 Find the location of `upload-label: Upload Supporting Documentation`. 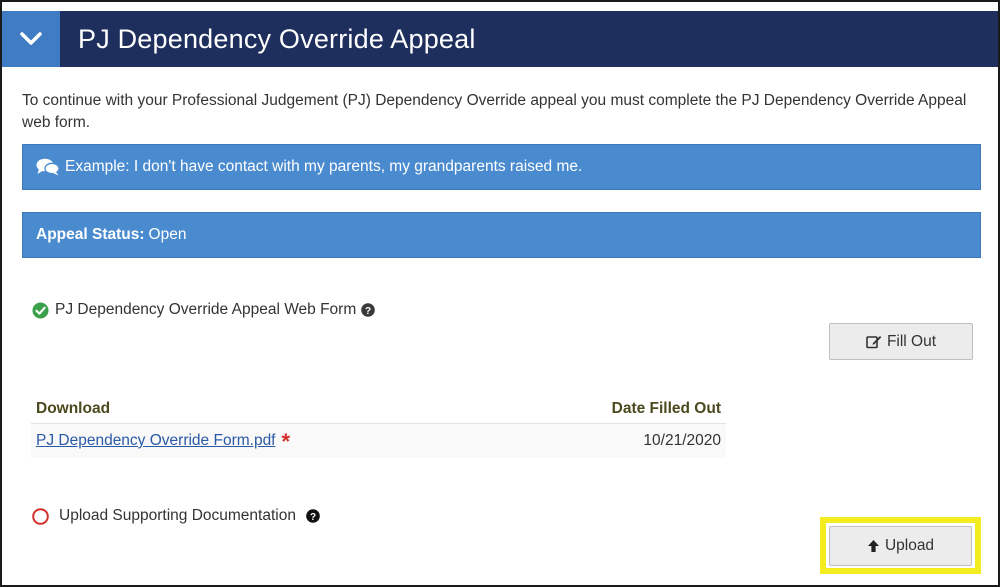

upload-label: Upload Supporting Documentation is located at coordinates (177, 515).